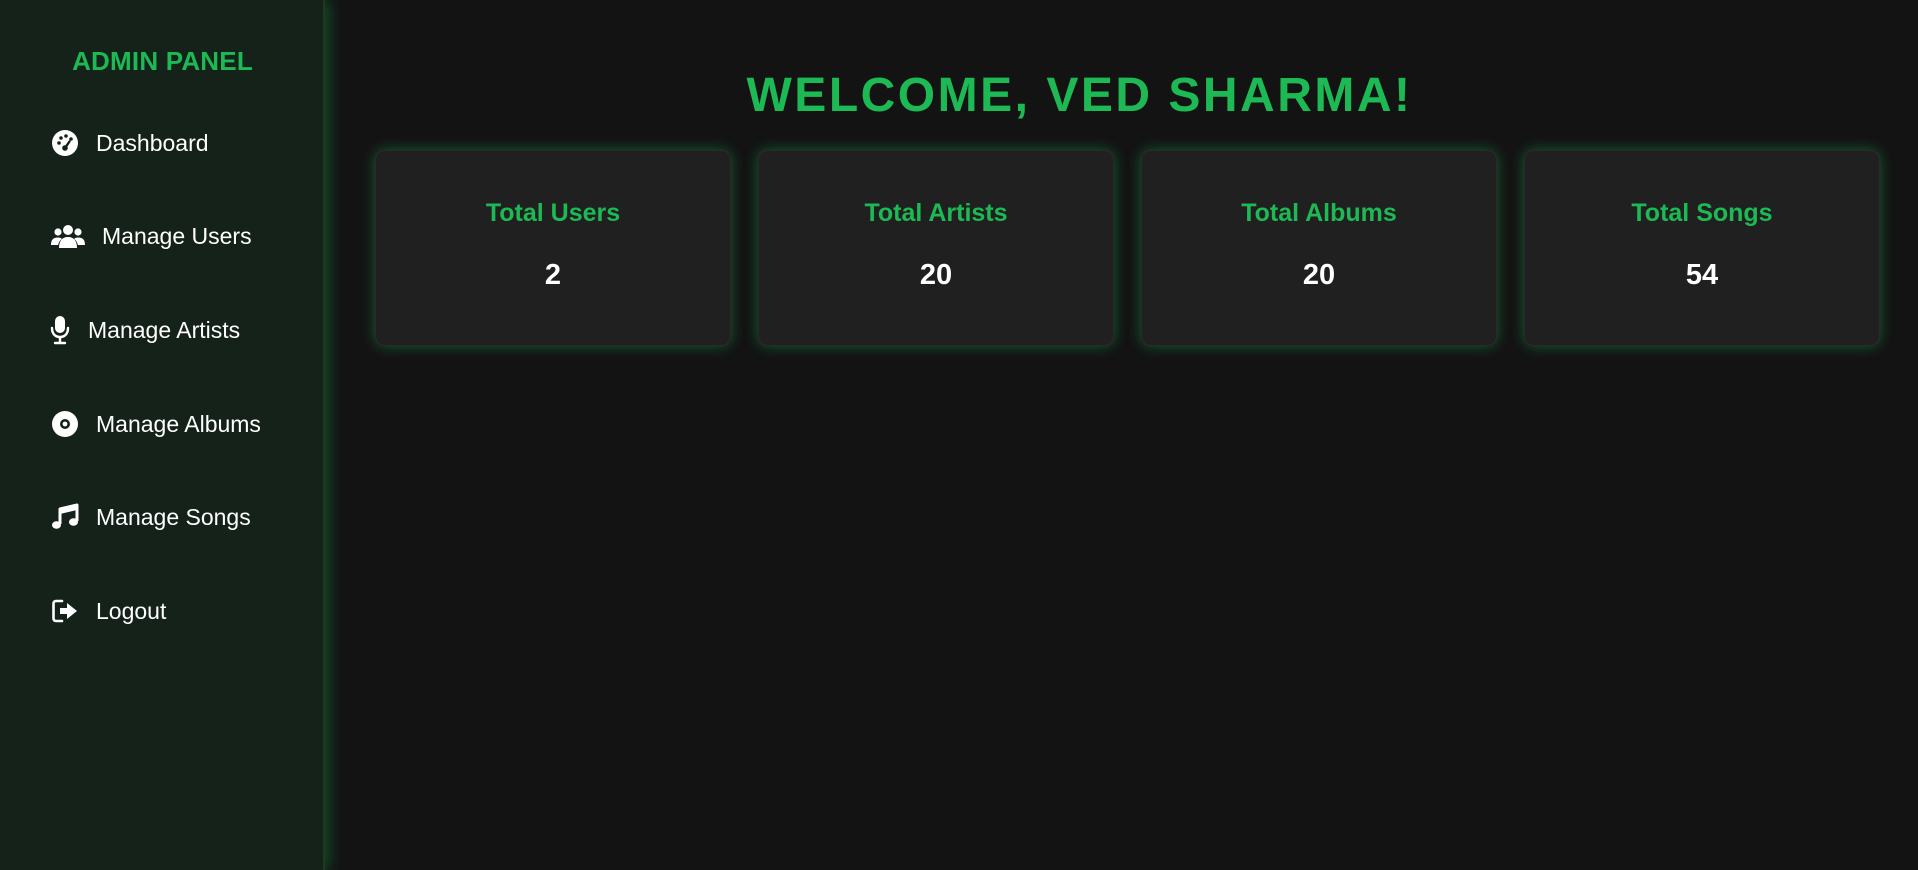  Describe the element at coordinates (553, 275) in the screenshot. I see `stat-card-value: 2` at that location.